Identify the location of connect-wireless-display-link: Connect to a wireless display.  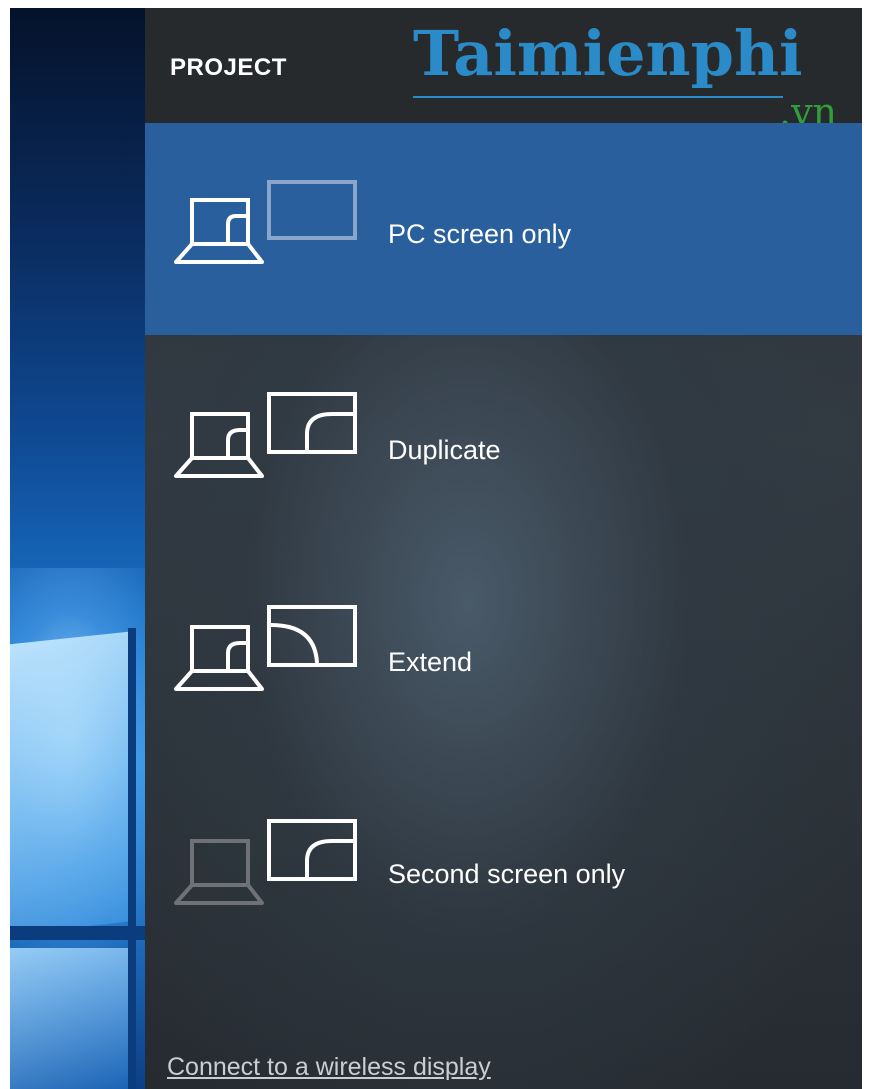
(329, 1067).